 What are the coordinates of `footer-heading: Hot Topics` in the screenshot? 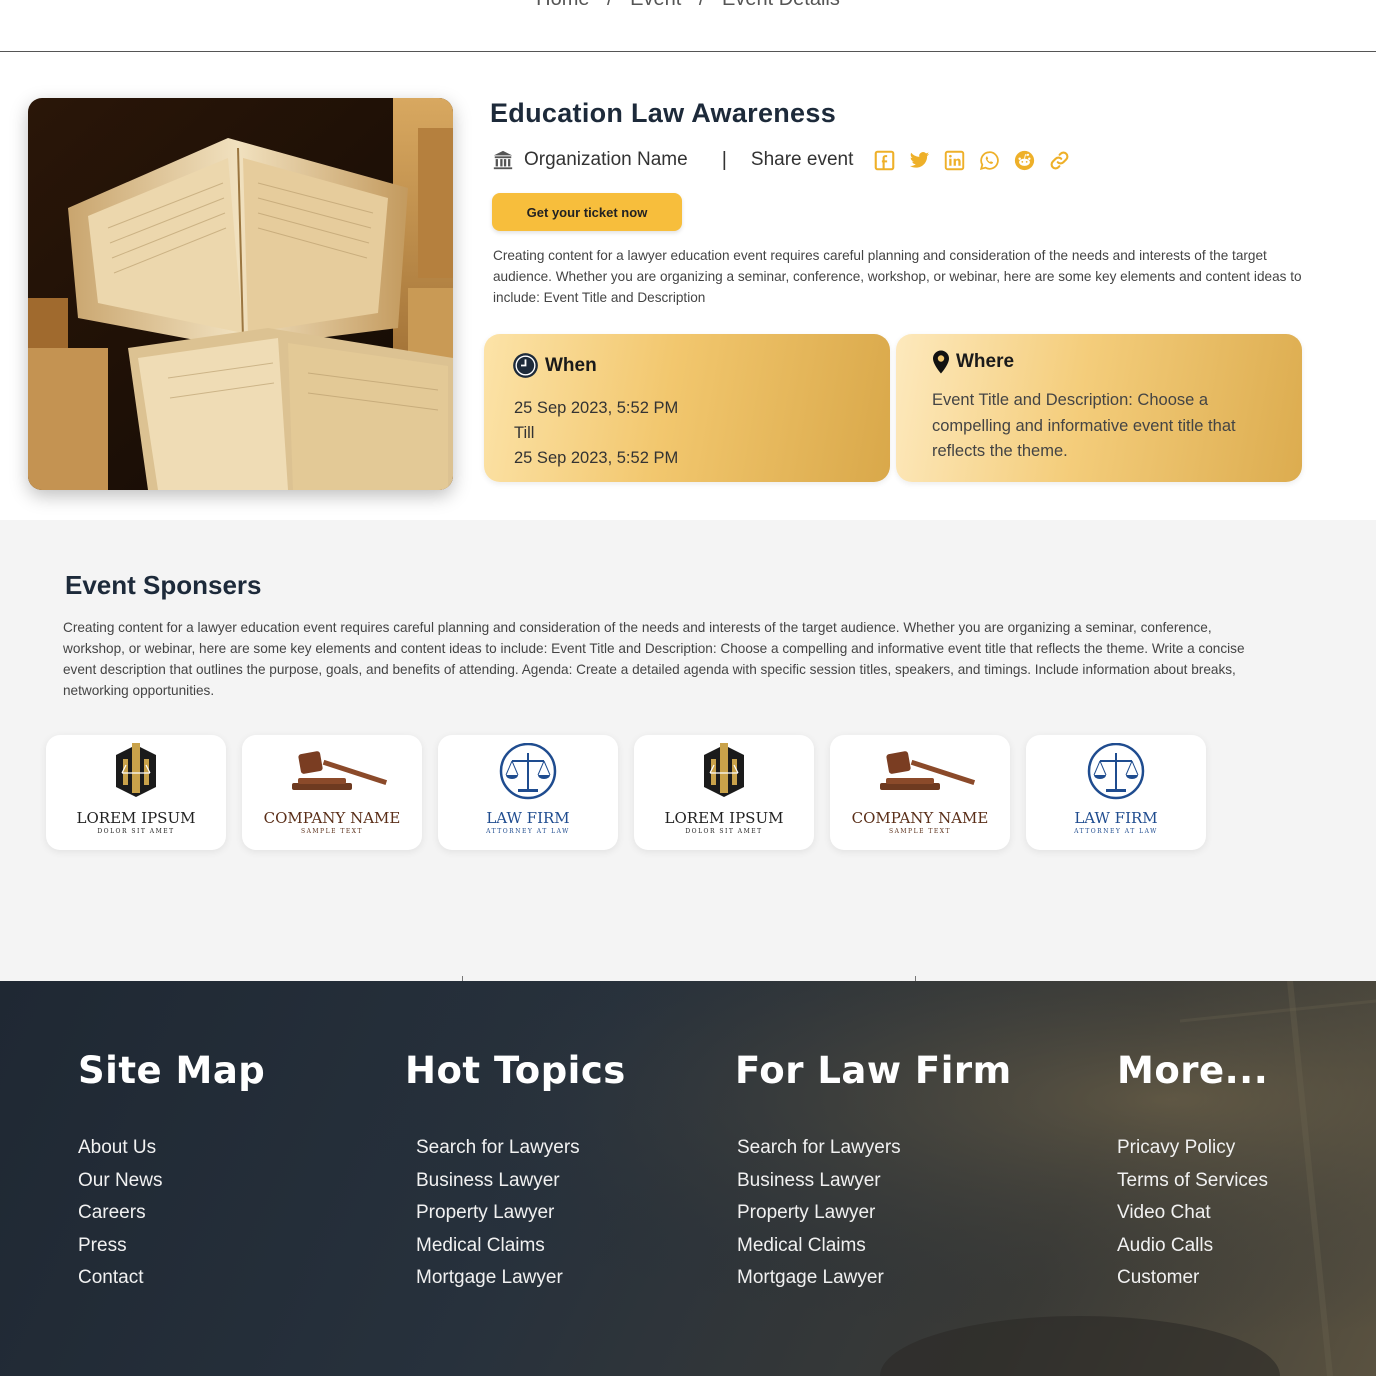 It's located at (515, 1070).